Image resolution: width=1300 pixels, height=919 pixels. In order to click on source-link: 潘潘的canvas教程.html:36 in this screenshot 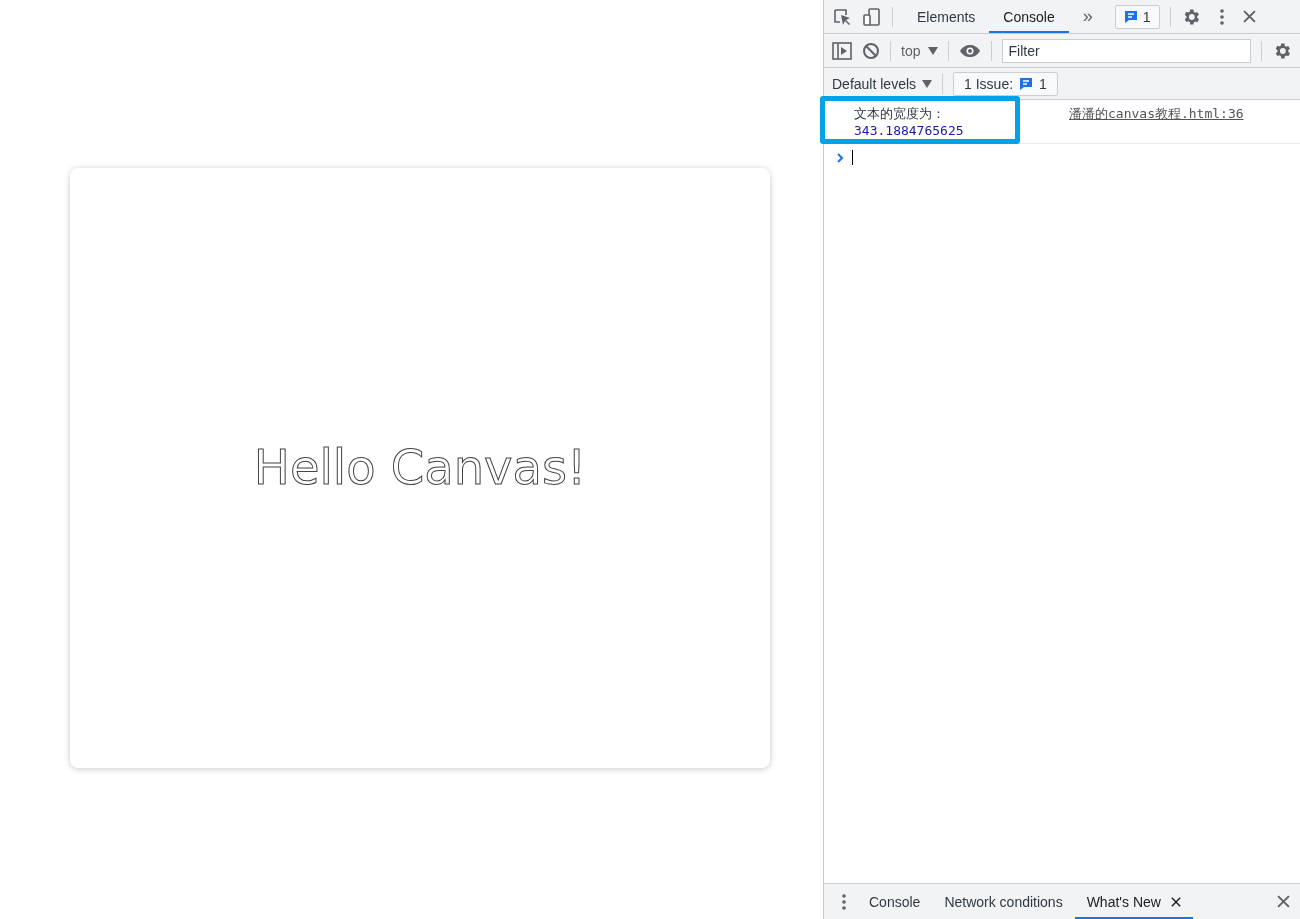, I will do `click(1156, 121)`.